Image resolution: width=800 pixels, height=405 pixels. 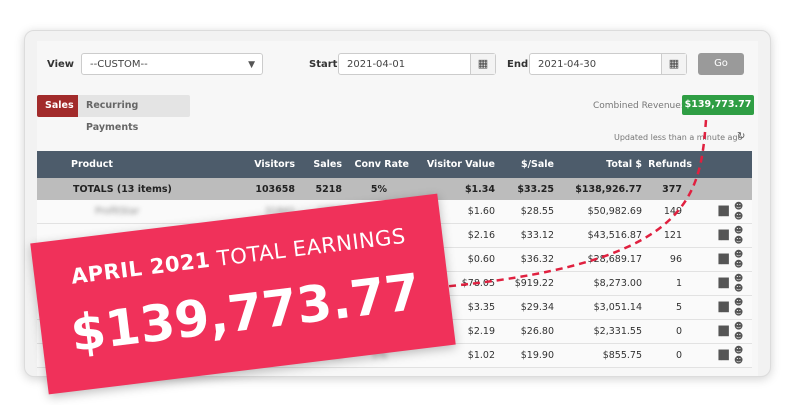 What do you see at coordinates (568, 204) in the screenshot?
I see `dashed-arrow-line` at bounding box center [568, 204].